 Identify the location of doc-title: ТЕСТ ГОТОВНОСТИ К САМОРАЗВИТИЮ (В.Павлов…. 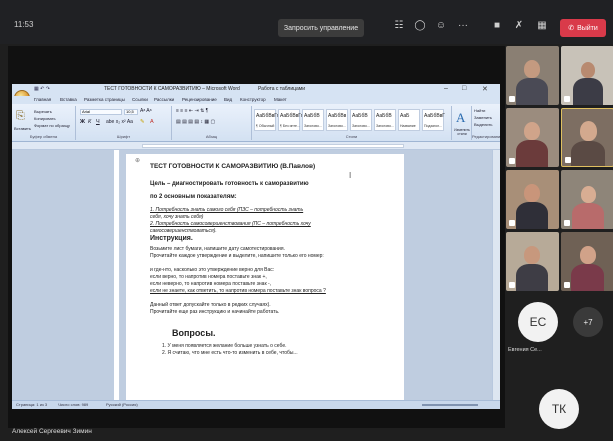
(233, 166).